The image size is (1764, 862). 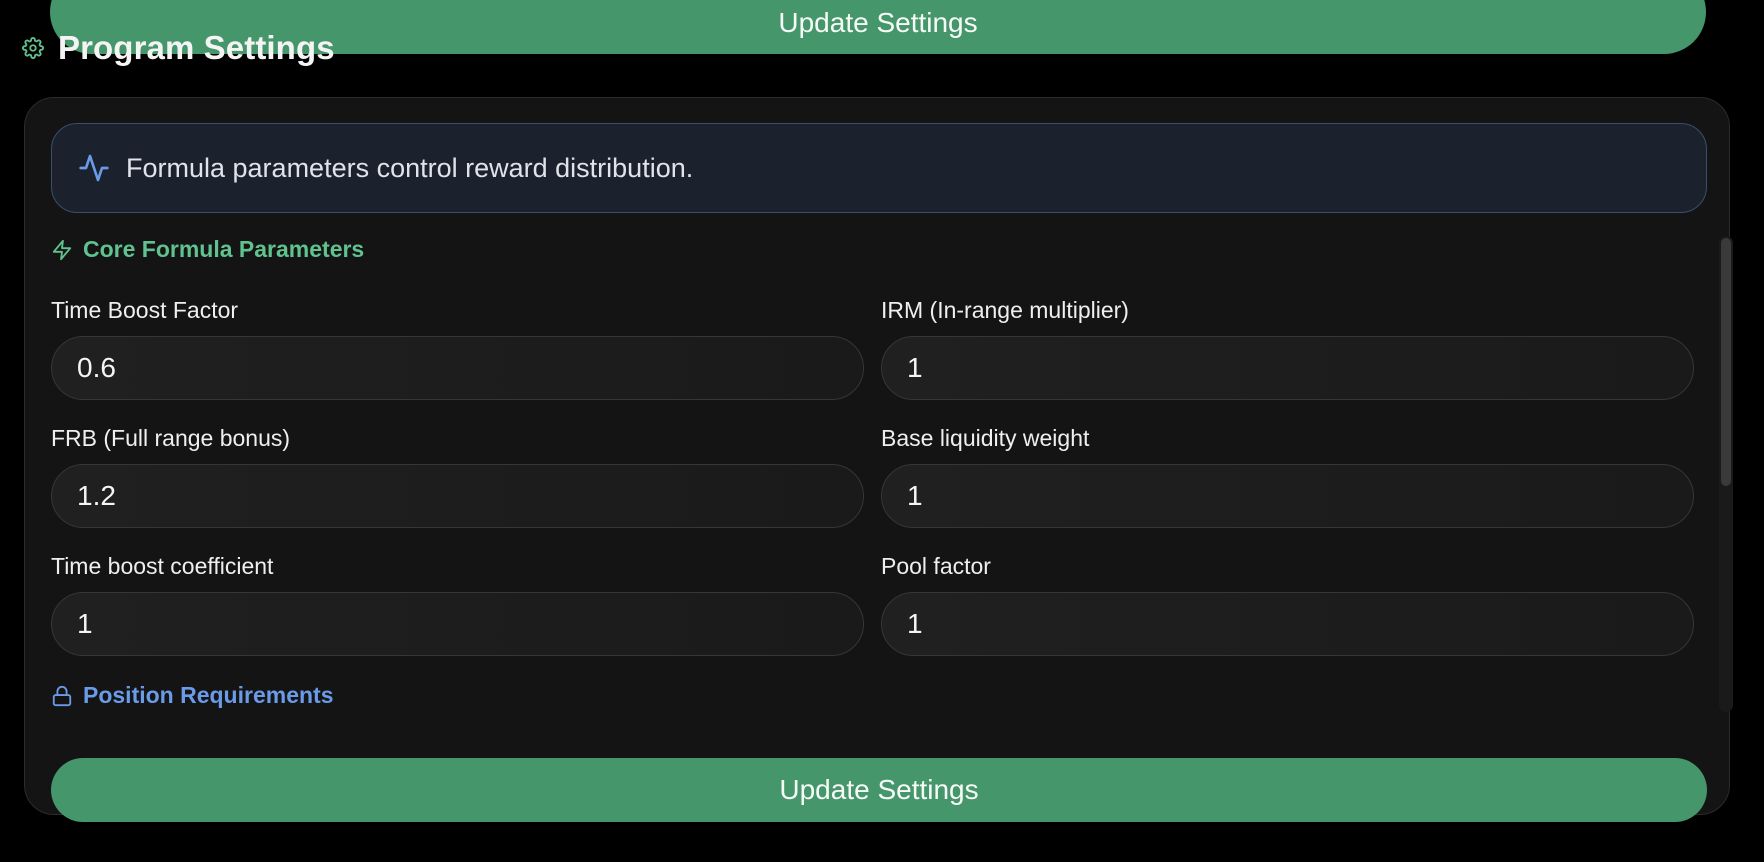 I want to click on time-boost-factor-input, so click(x=457, y=368).